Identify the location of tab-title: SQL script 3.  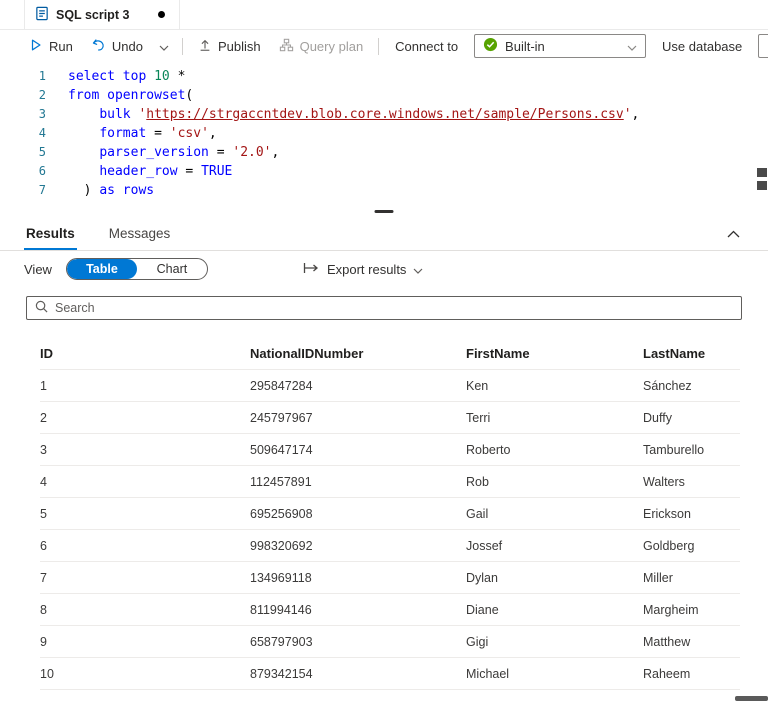
(93, 14).